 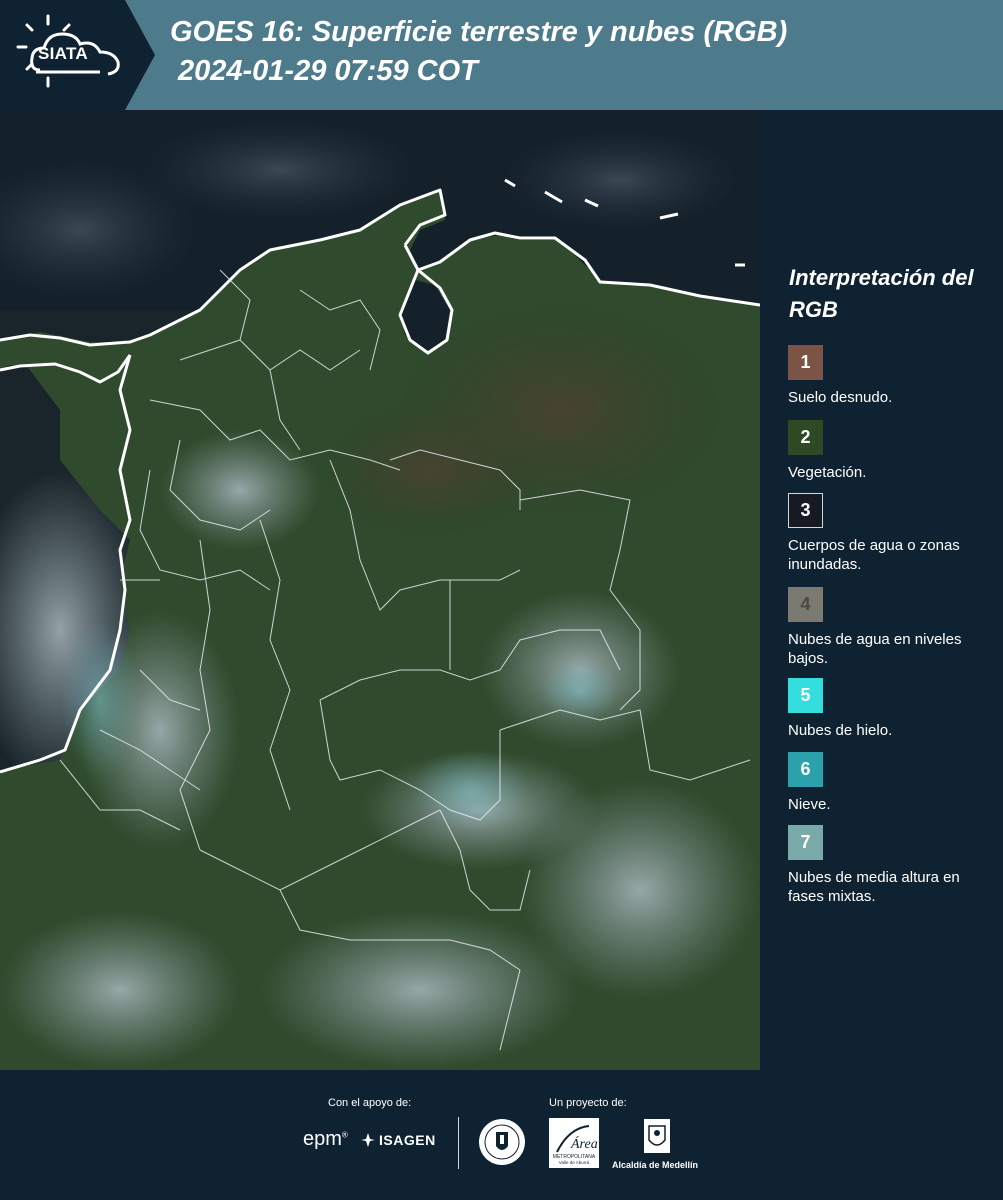 What do you see at coordinates (893, 627) in the screenshot?
I see `legend-item-4: 4 Nubes de agua en niveles bajos.` at bounding box center [893, 627].